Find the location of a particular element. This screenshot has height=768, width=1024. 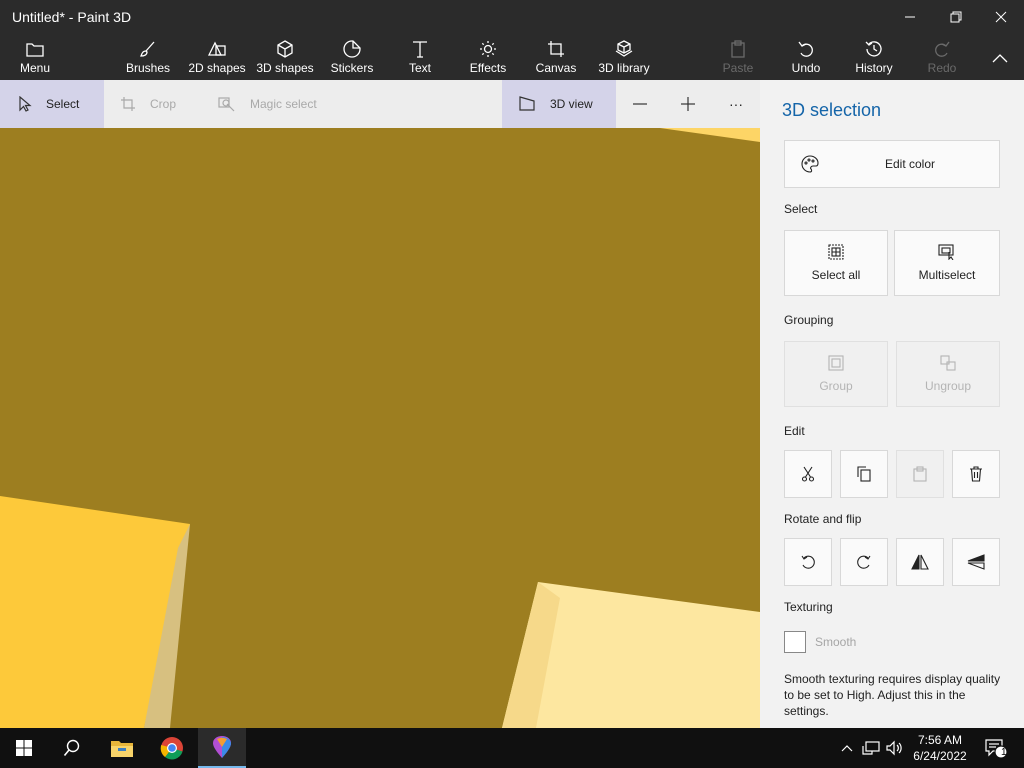

flip-vertical-button is located at coordinates (976, 562).